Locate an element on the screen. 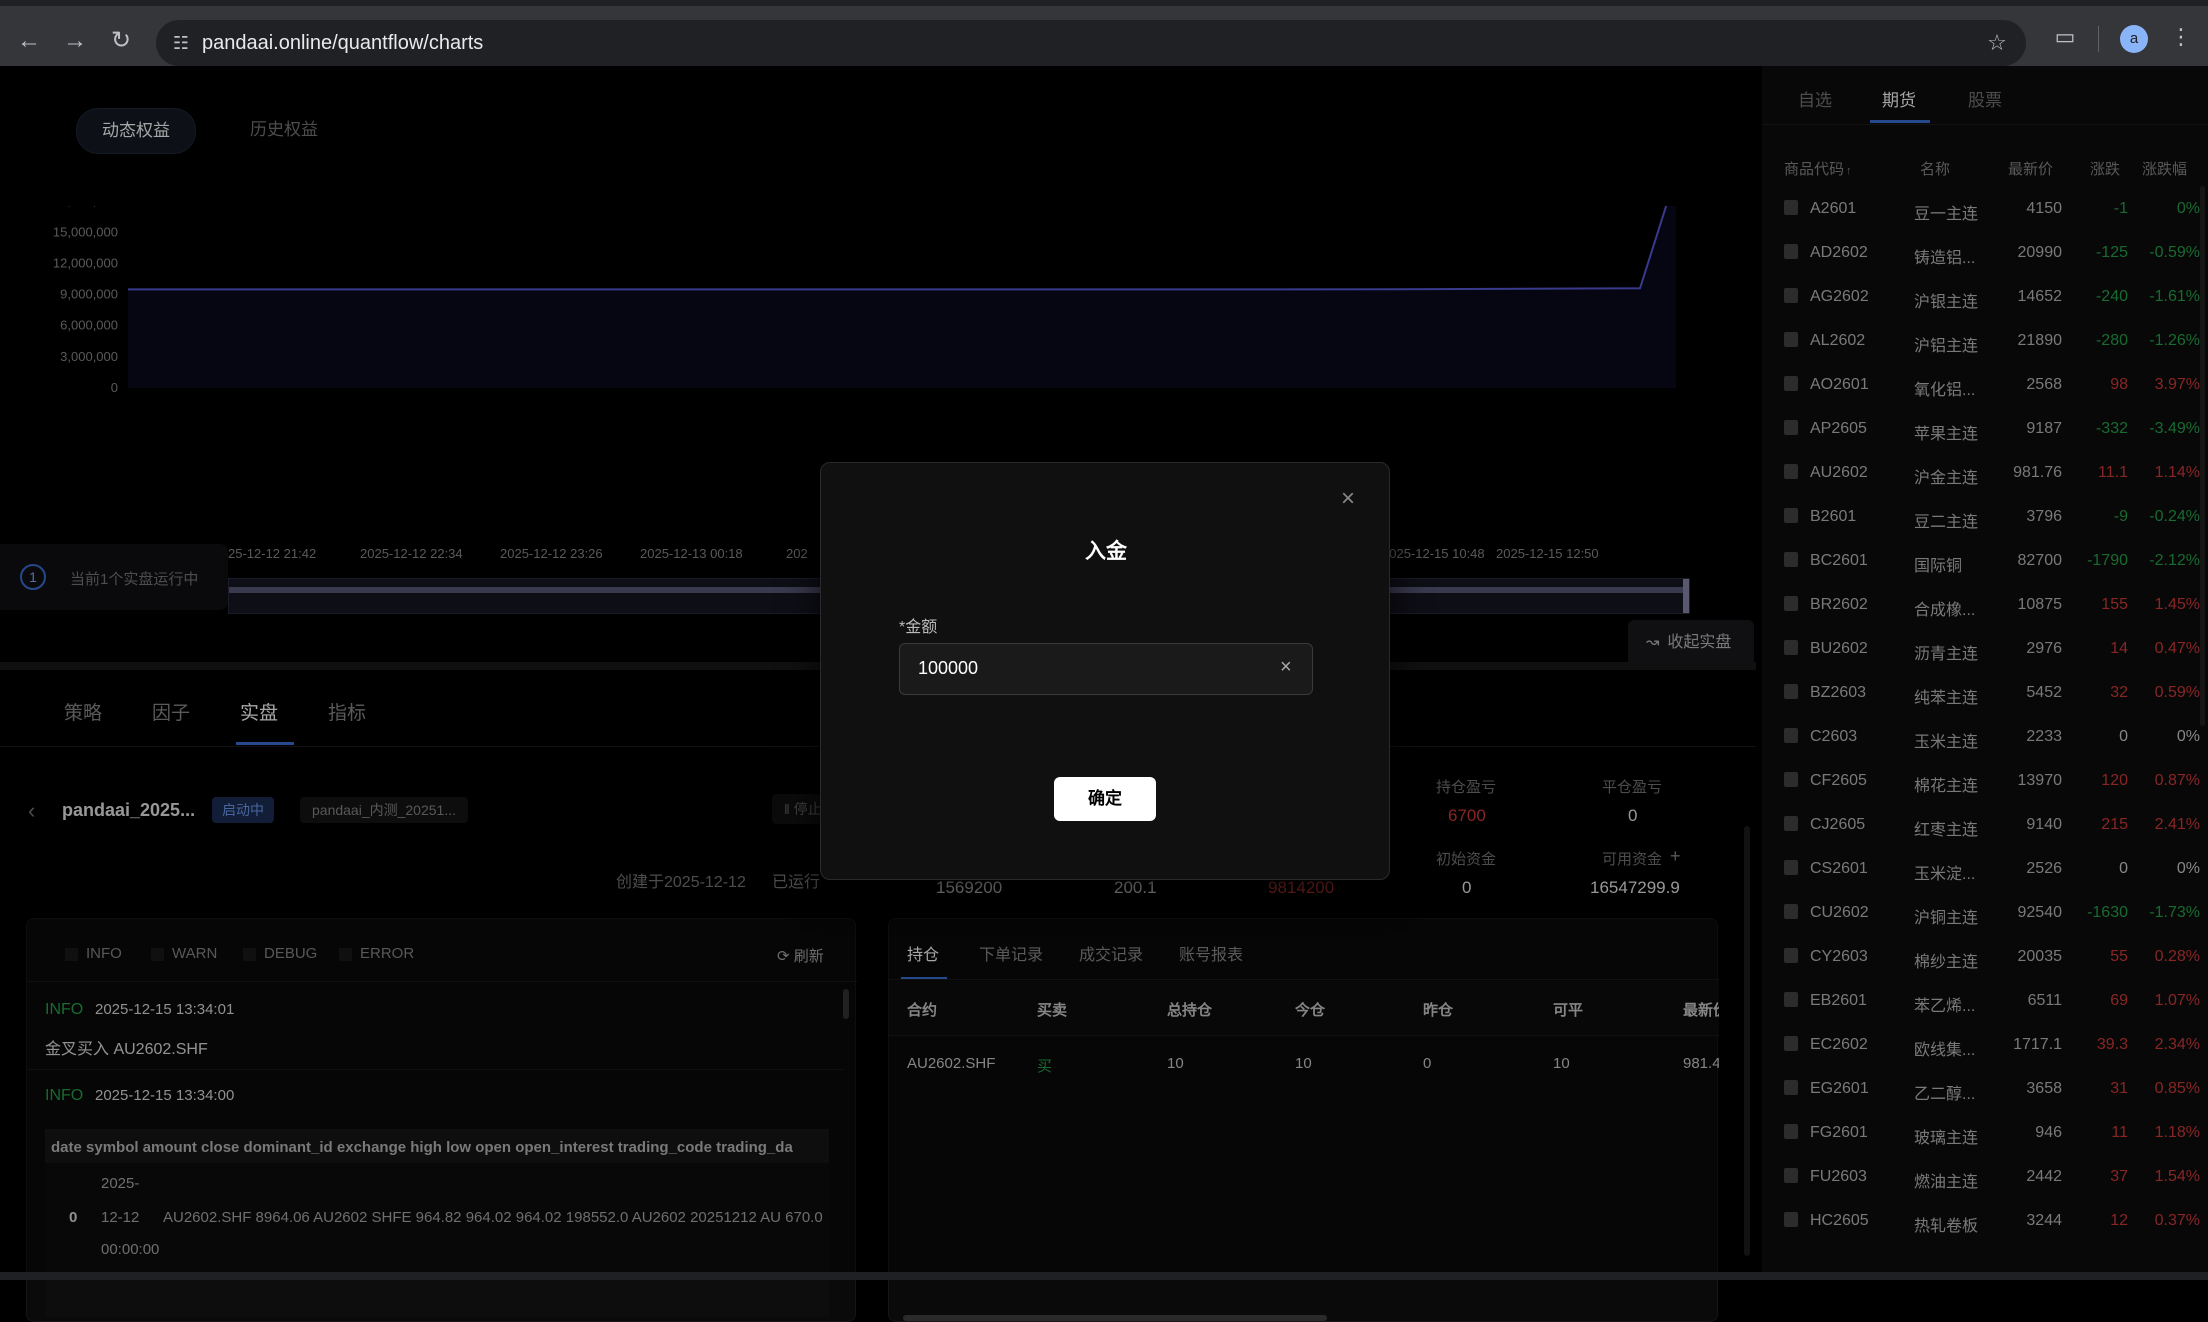 The image size is (2208, 1322). bottom-edge is located at coordinates (1104, 1276).